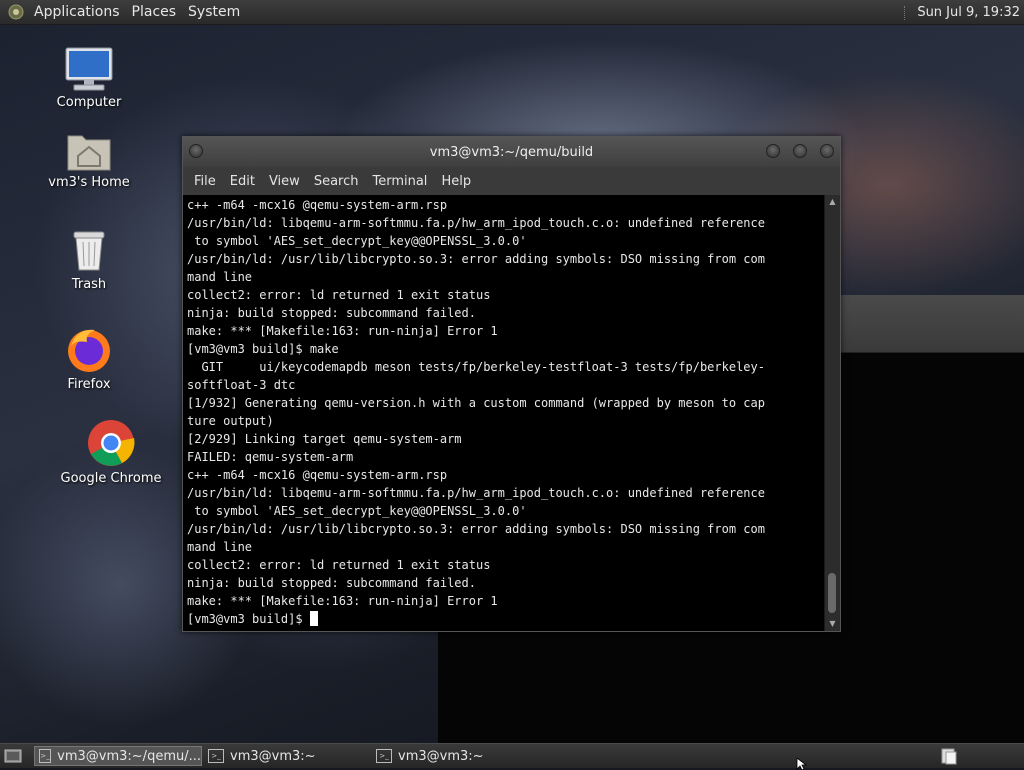  Describe the element at coordinates (263, 349) in the screenshot. I see `terminal-line: [vm3@vm3 build]$ make` at that location.